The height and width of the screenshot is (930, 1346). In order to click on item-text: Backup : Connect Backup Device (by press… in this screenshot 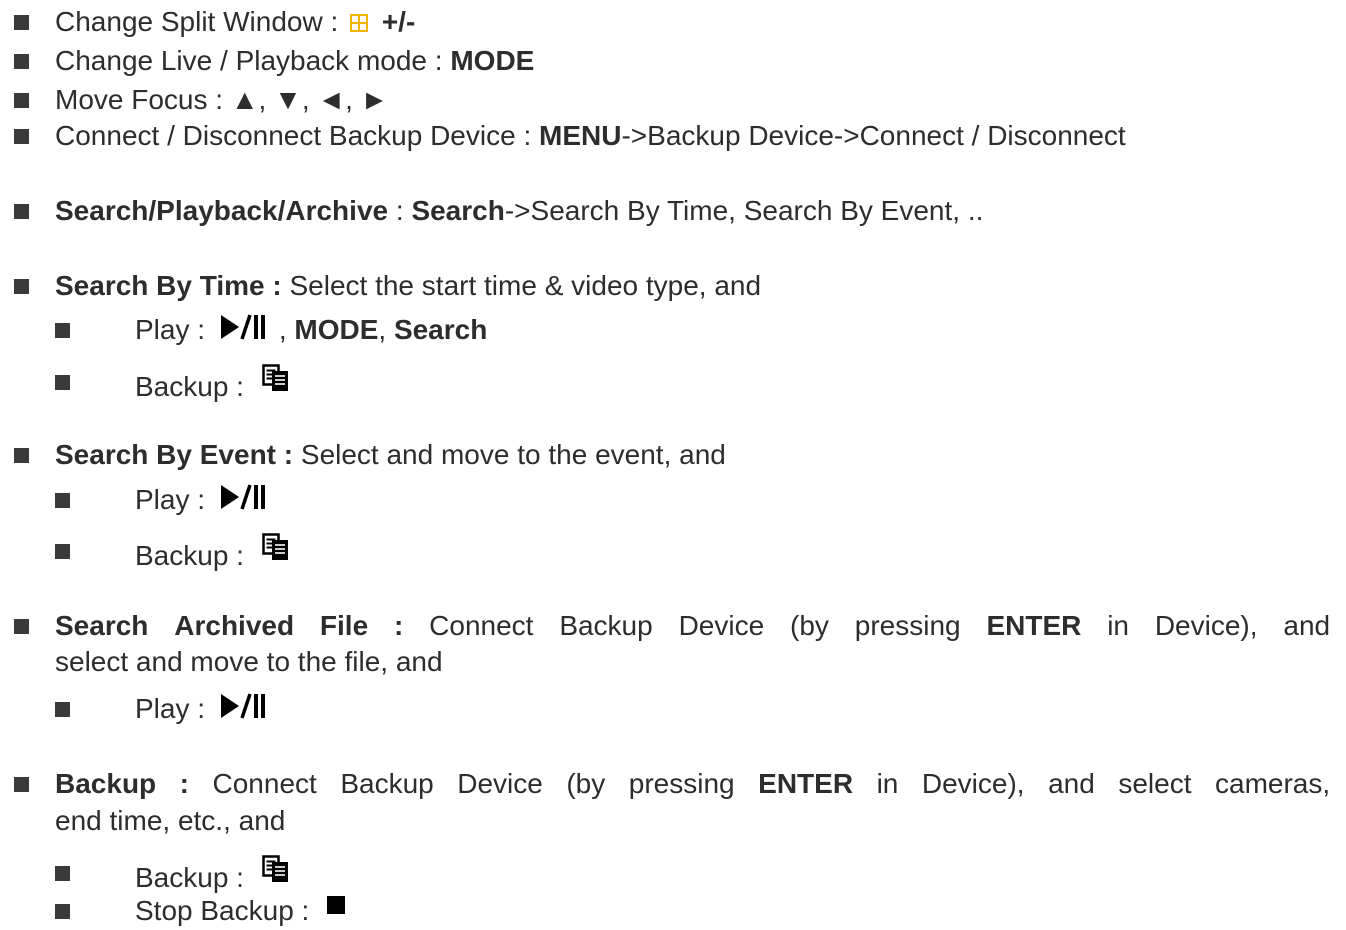, I will do `click(692, 784)`.